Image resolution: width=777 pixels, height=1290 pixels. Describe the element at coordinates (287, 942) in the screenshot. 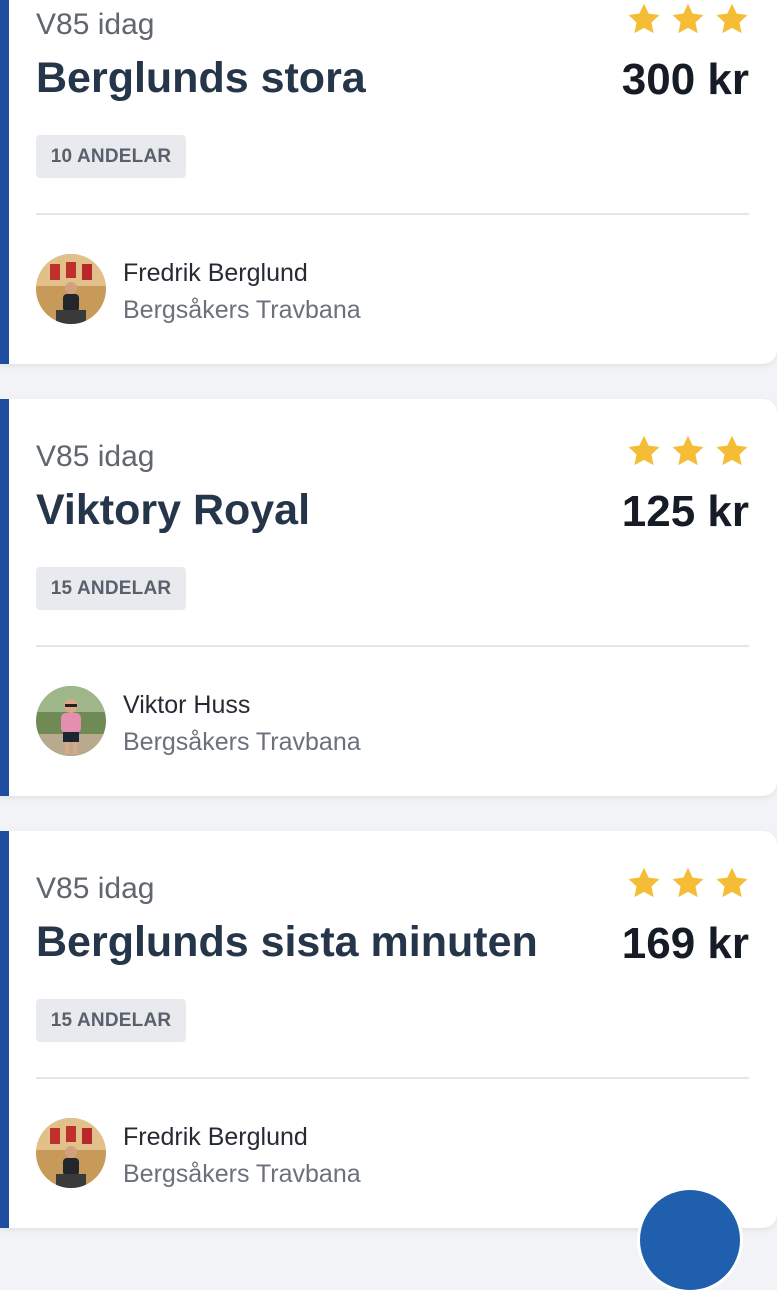

I see `syndicate-title: Berglunds sista minuten` at that location.